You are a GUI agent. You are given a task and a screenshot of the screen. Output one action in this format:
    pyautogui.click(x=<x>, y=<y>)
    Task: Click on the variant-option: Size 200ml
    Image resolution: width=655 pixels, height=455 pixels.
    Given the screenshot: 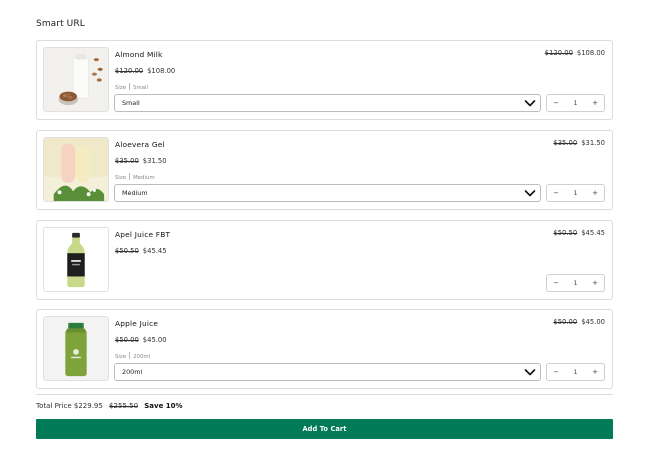 What is the action you would take?
    pyautogui.click(x=132, y=356)
    